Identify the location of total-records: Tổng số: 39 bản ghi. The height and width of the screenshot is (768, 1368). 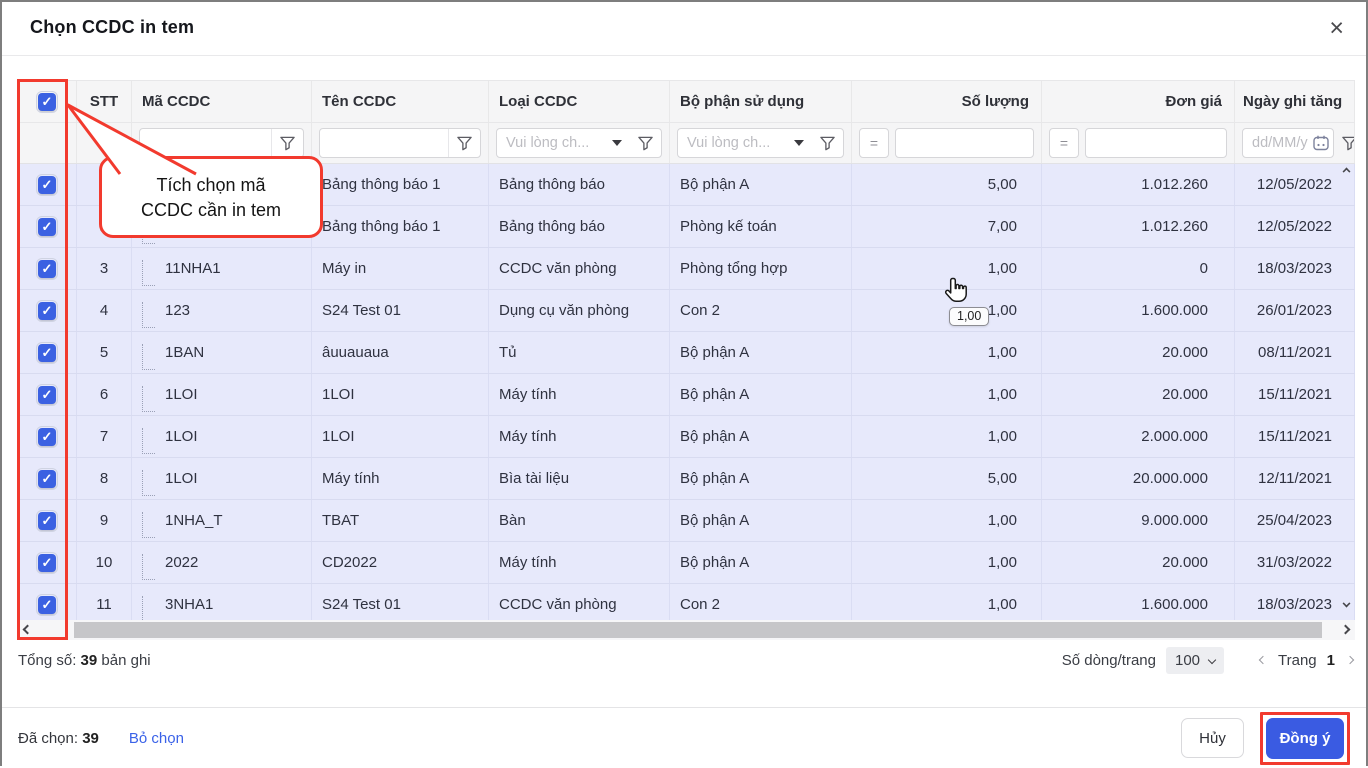
(84, 660).